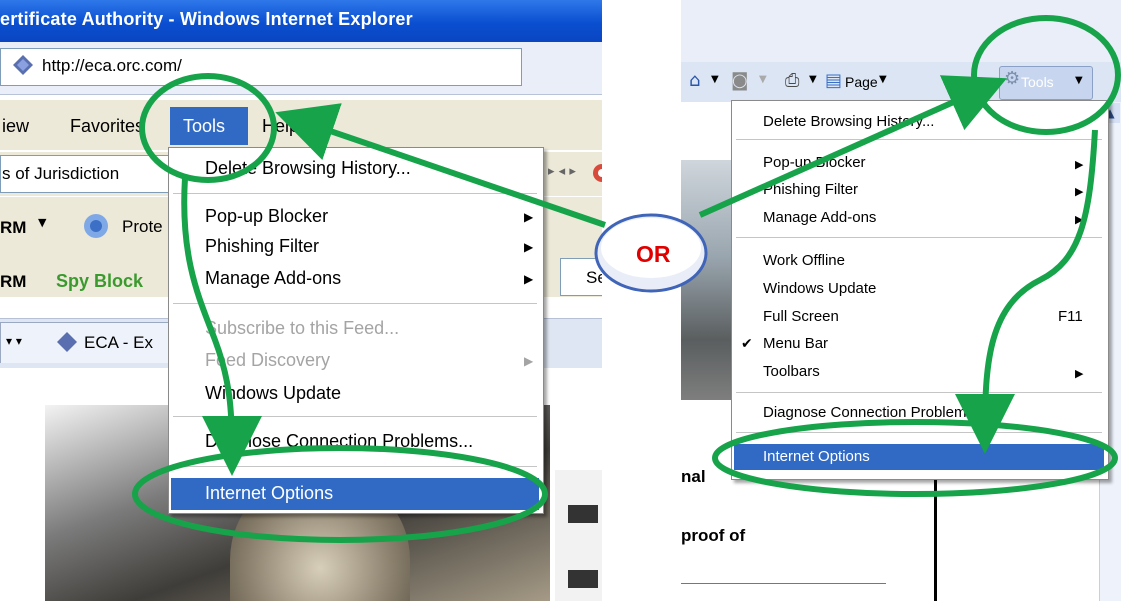  What do you see at coordinates (112, 65) in the screenshot?
I see `address-text: http://eca.orc.com/` at bounding box center [112, 65].